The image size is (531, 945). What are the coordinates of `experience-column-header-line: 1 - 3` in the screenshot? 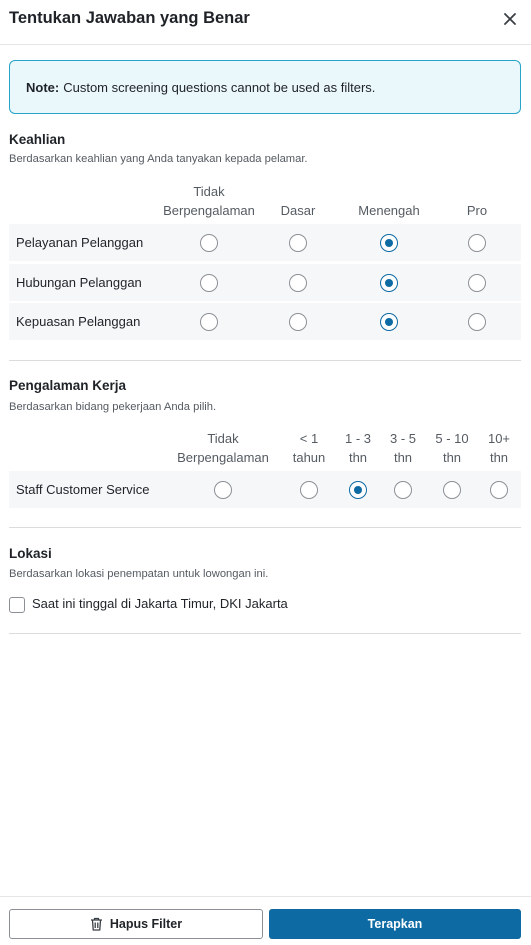 It's located at (358, 438).